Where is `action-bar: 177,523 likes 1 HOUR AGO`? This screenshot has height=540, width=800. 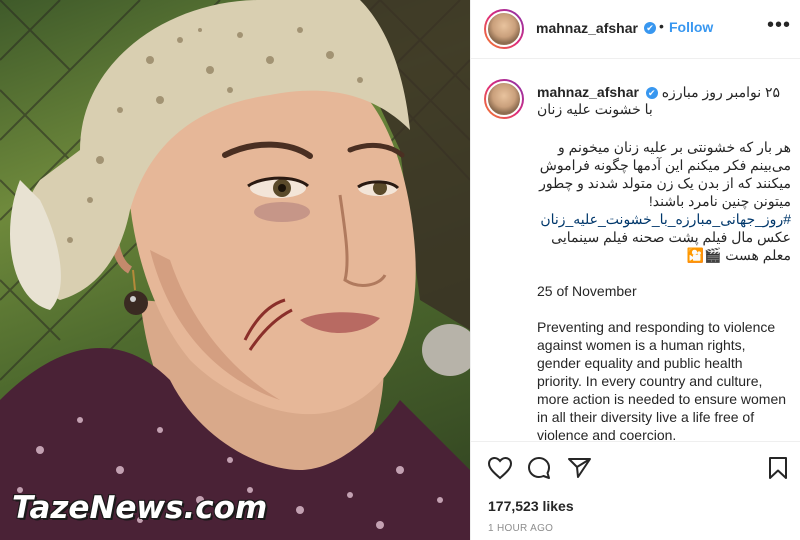 action-bar: 177,523 likes 1 HOUR AGO is located at coordinates (635, 490).